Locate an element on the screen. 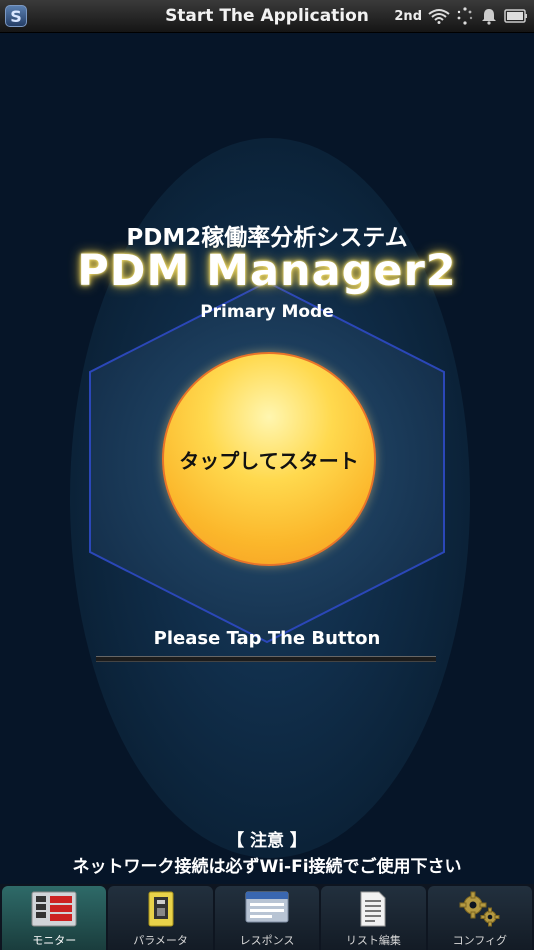 The height and width of the screenshot is (950, 534). status-indicators: 2nd is located at coordinates (461, 16).